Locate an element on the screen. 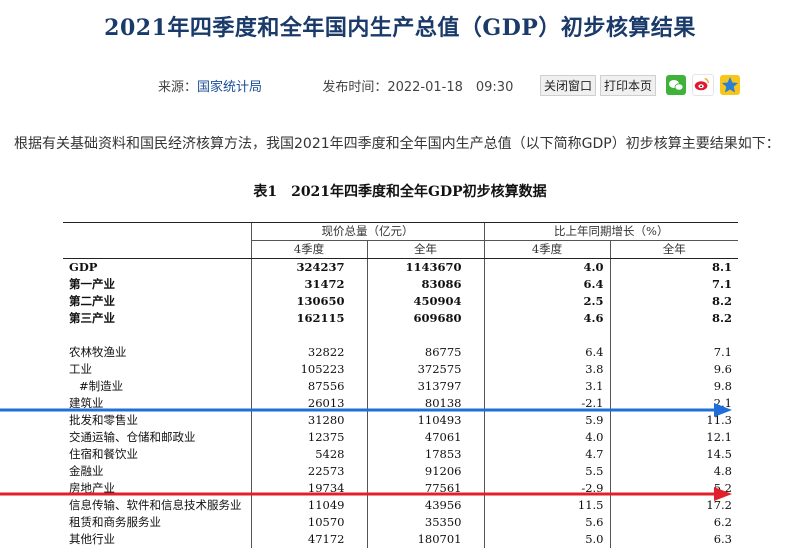 The image size is (800, 552). table-cell: 80138 is located at coordinates (425, 403).